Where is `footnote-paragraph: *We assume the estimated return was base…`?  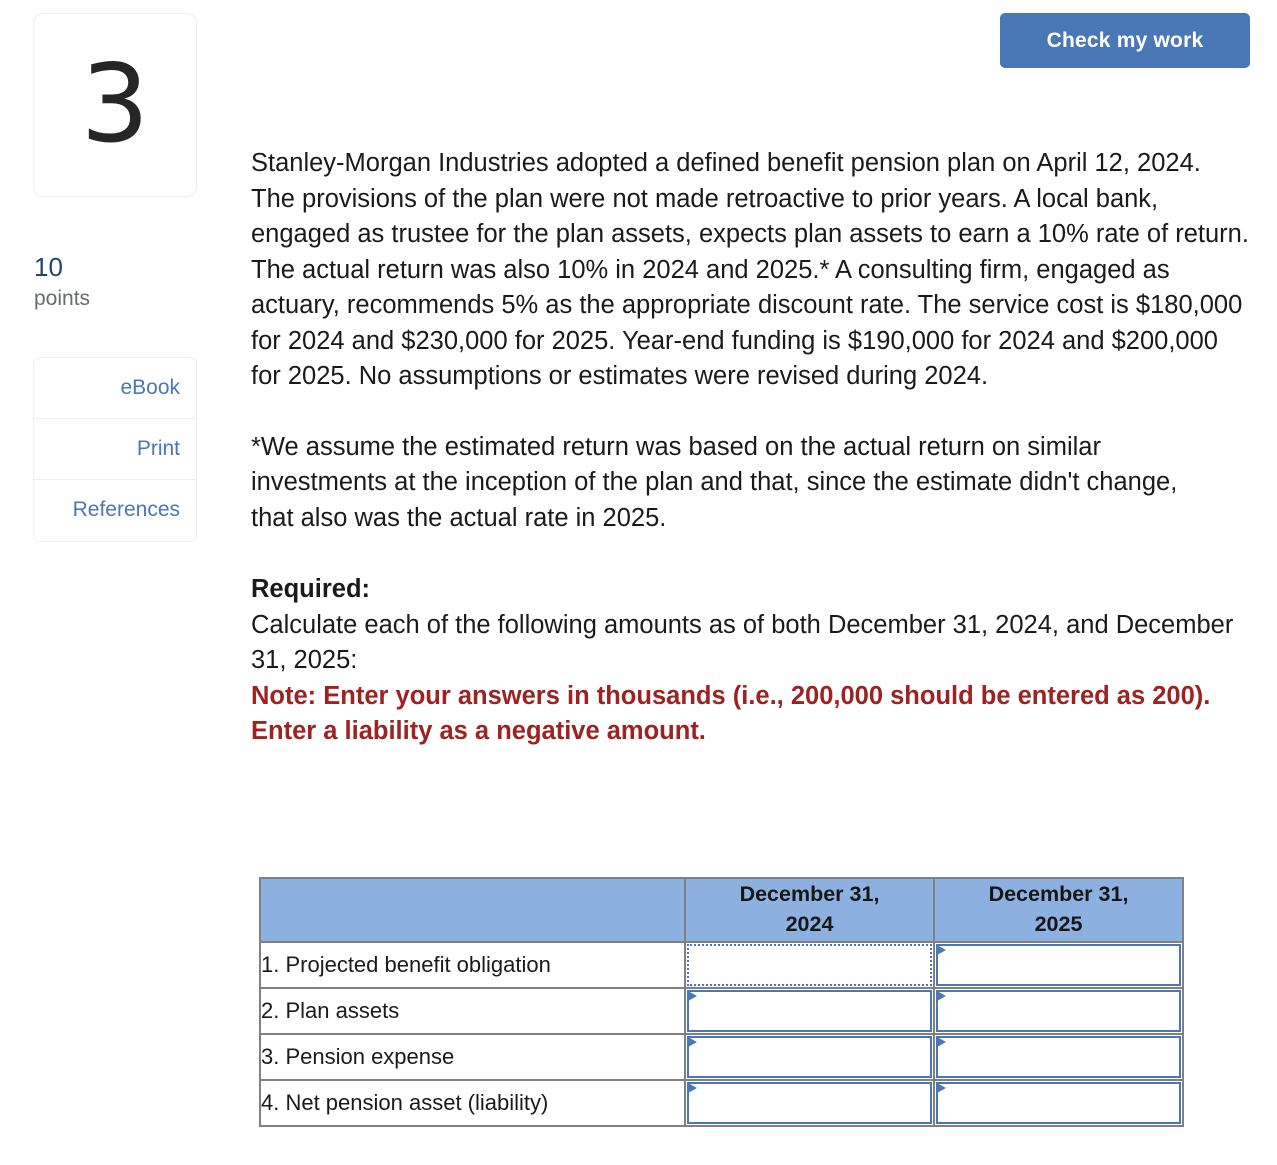 footnote-paragraph: *We assume the estimated return was base… is located at coordinates (714, 482).